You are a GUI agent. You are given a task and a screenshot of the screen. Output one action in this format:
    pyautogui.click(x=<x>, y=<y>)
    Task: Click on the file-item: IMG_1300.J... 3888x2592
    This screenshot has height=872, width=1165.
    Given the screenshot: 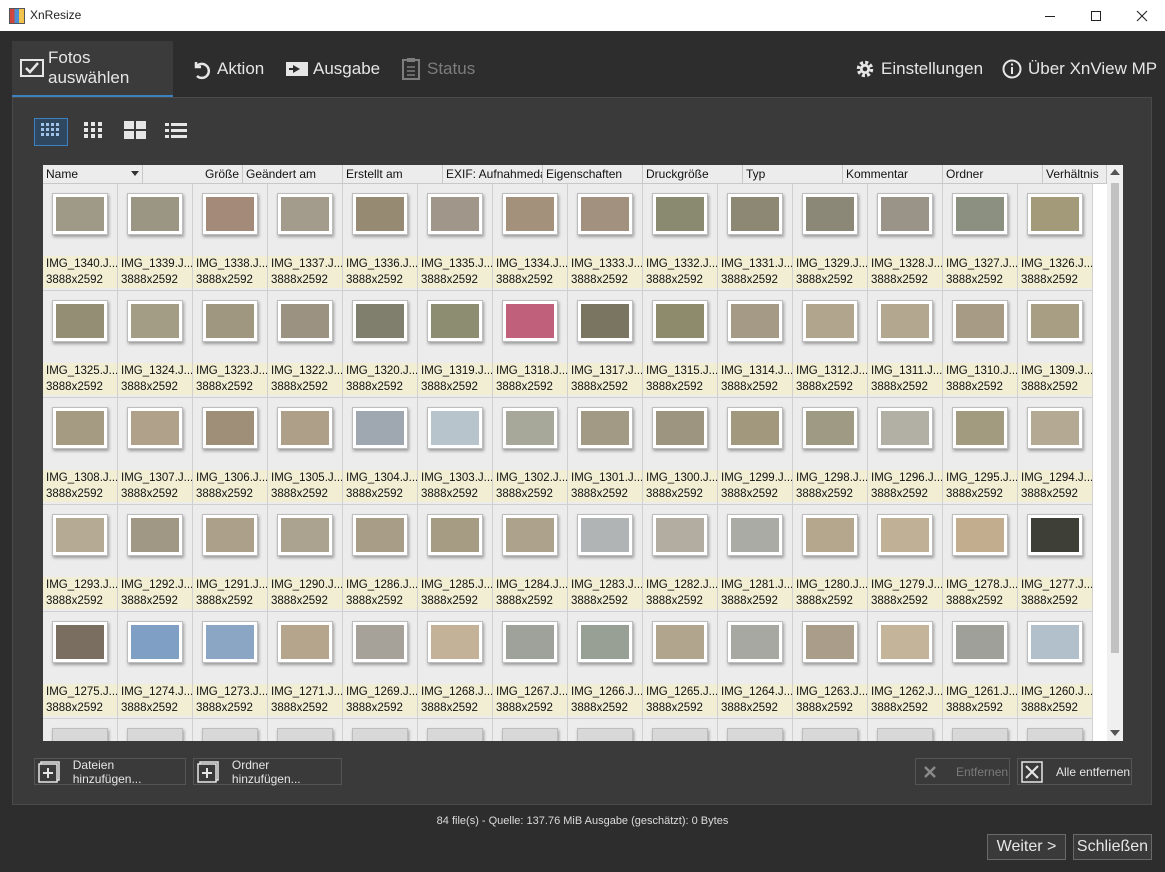 What is the action you would take?
    pyautogui.click(x=680, y=451)
    